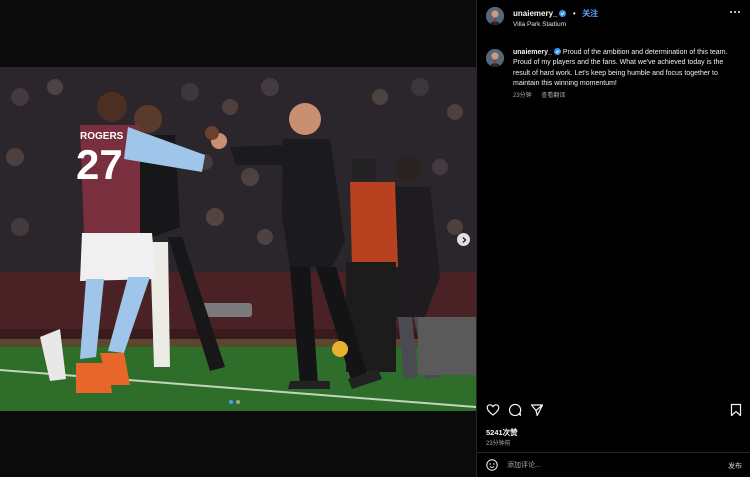 This screenshot has height=477, width=750. I want to click on caption-username-link: unaiemery_, so click(532, 52).